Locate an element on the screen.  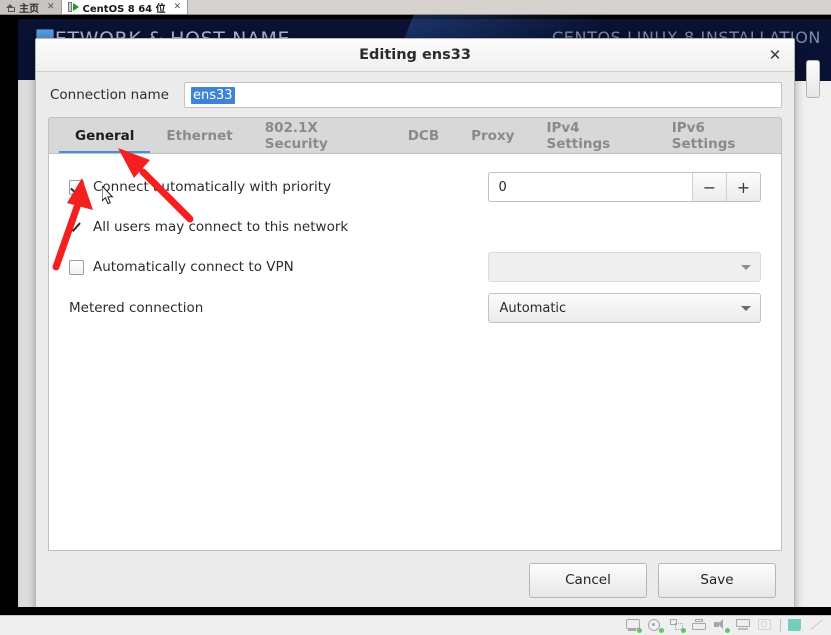
tab-8021x-security: 802.1X Security is located at coordinates (320, 135).